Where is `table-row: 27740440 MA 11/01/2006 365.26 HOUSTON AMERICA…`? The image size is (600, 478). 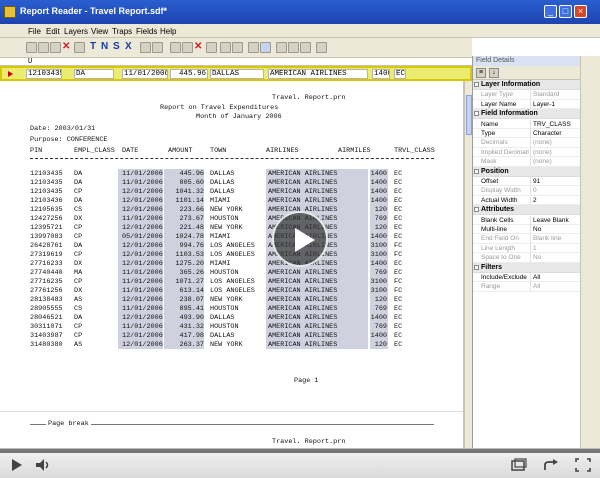
table-row: 27740440 MA 11/01/2006 365.26 HOUSTON AMERICA… is located at coordinates (231, 273).